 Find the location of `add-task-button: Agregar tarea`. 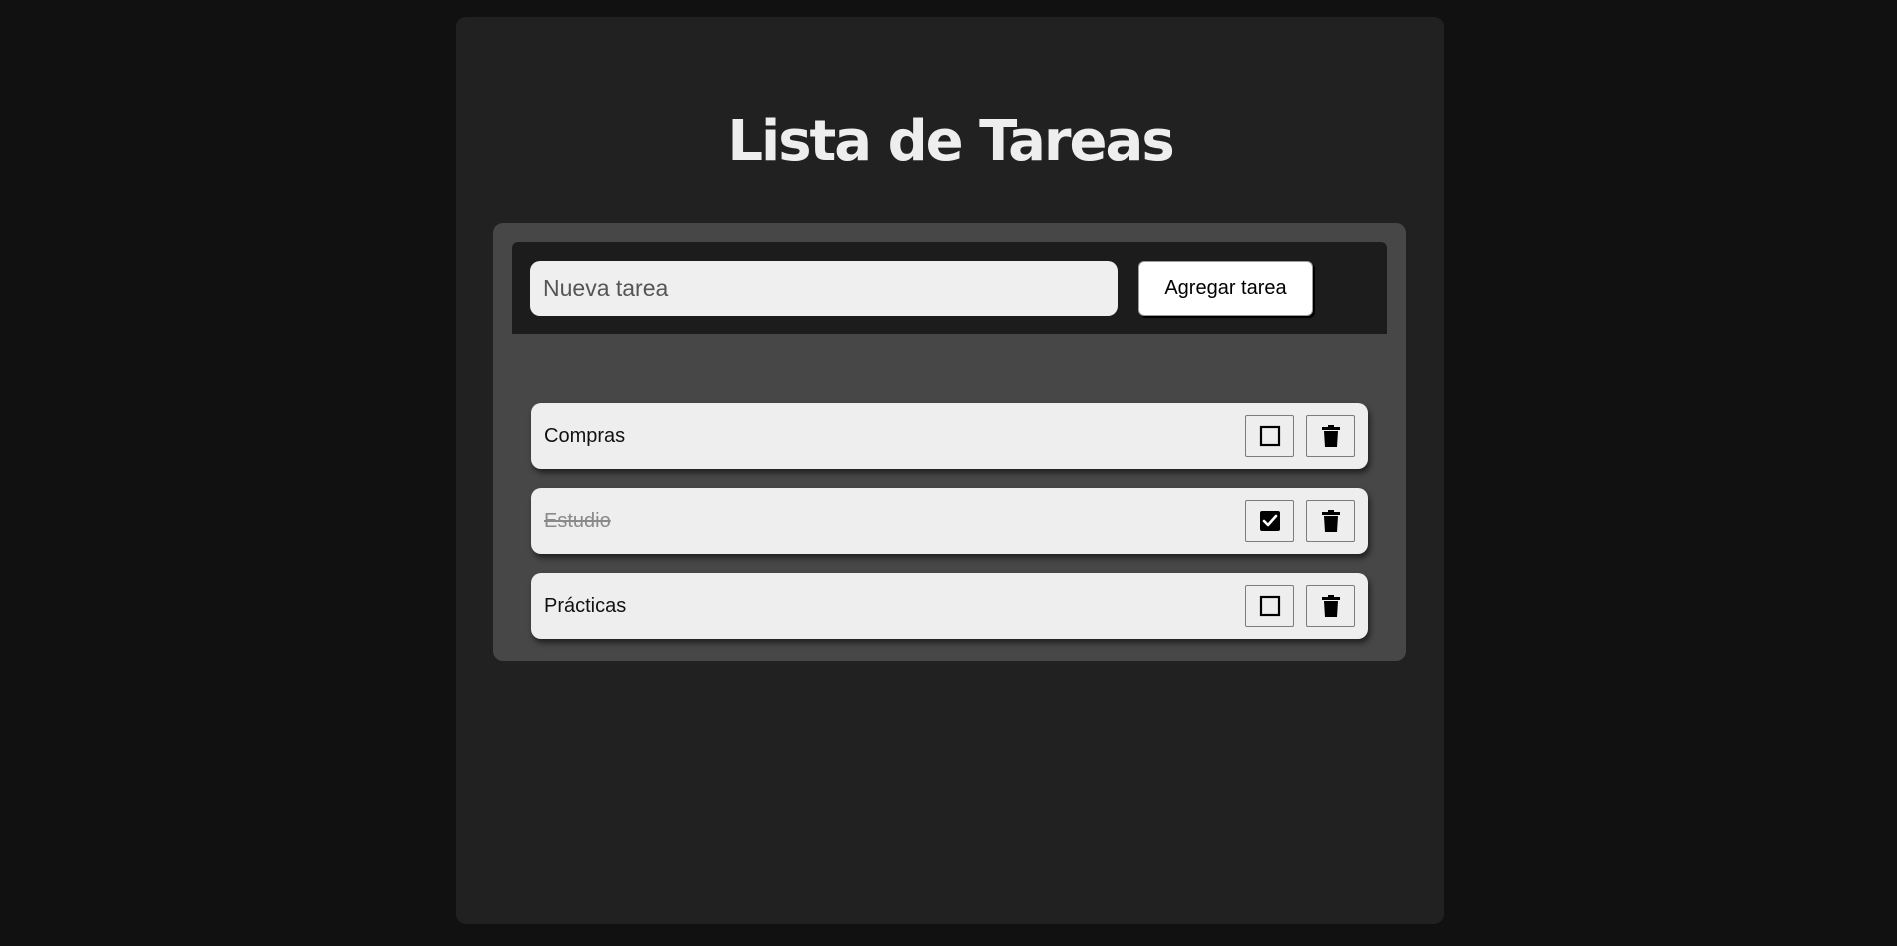

add-task-button: Agregar tarea is located at coordinates (1225, 288).